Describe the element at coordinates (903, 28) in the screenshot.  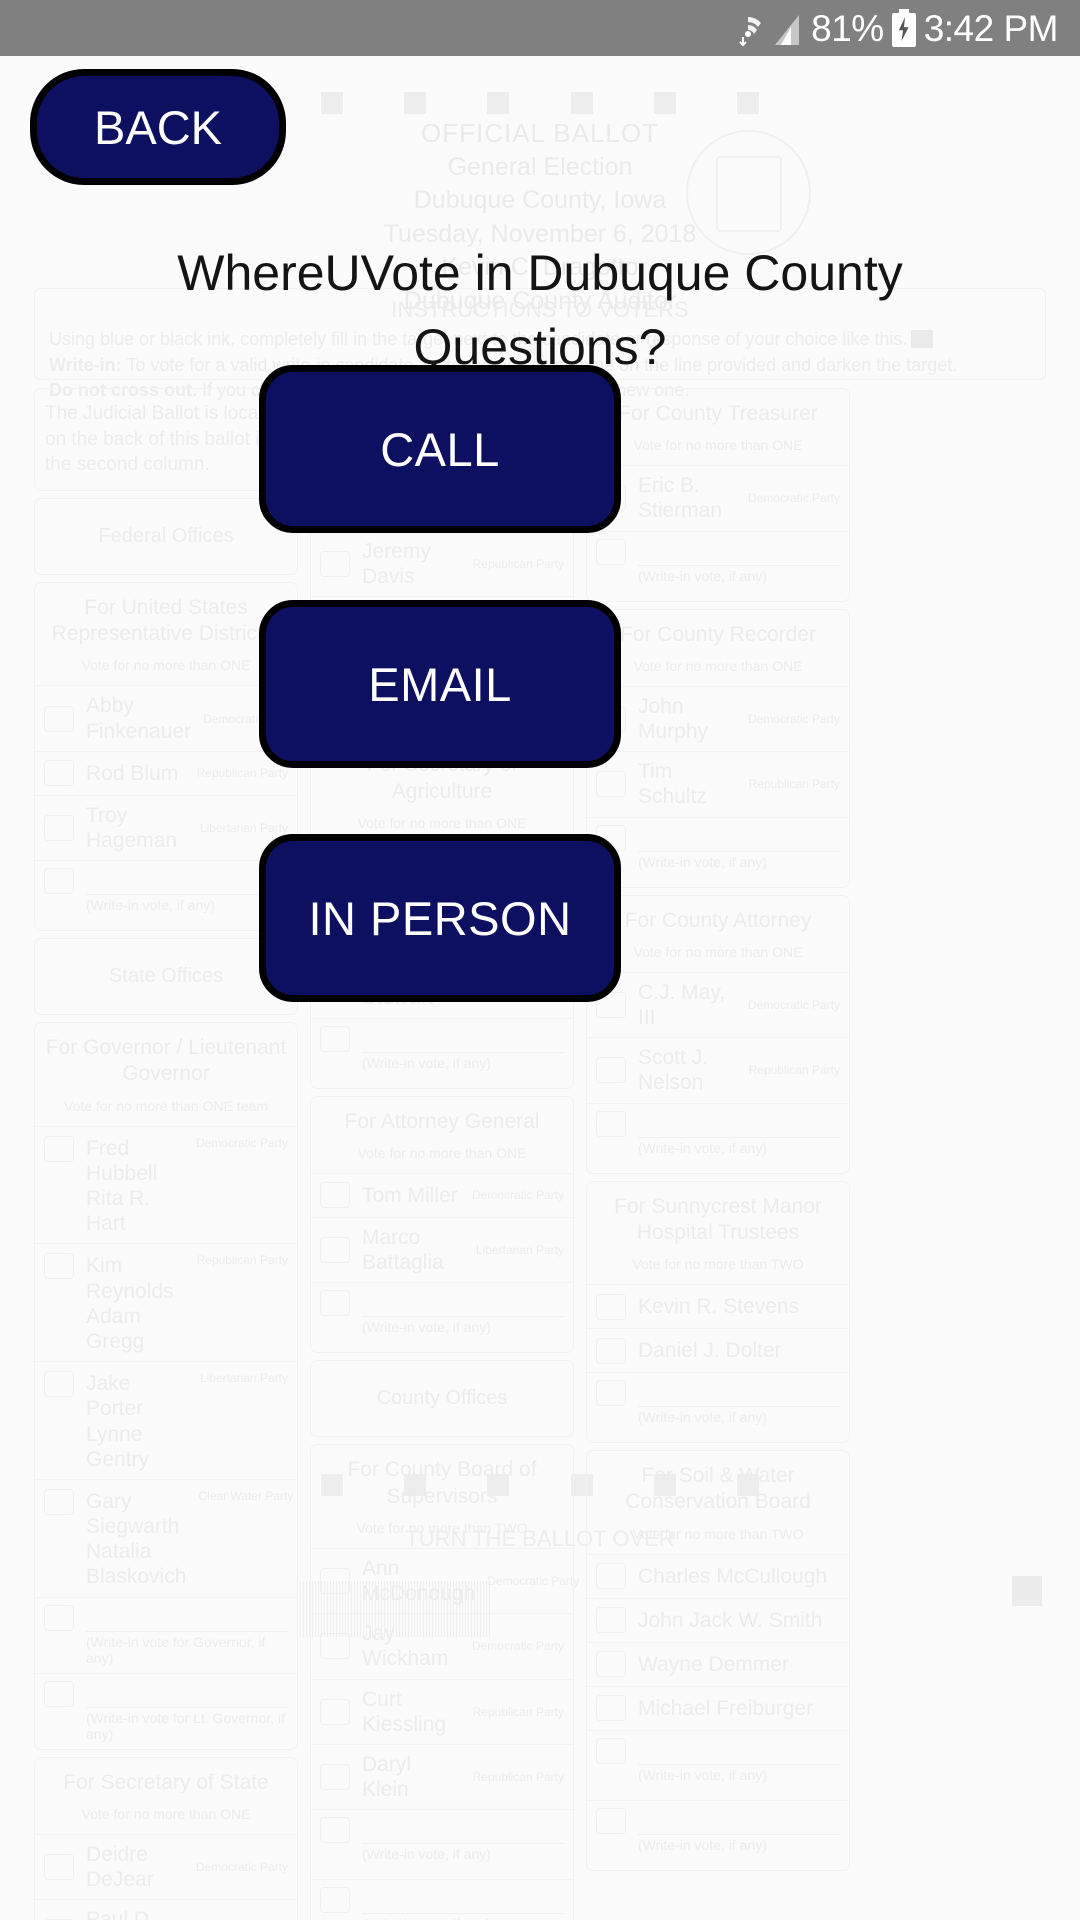
I see `battery-charging-icon` at that location.